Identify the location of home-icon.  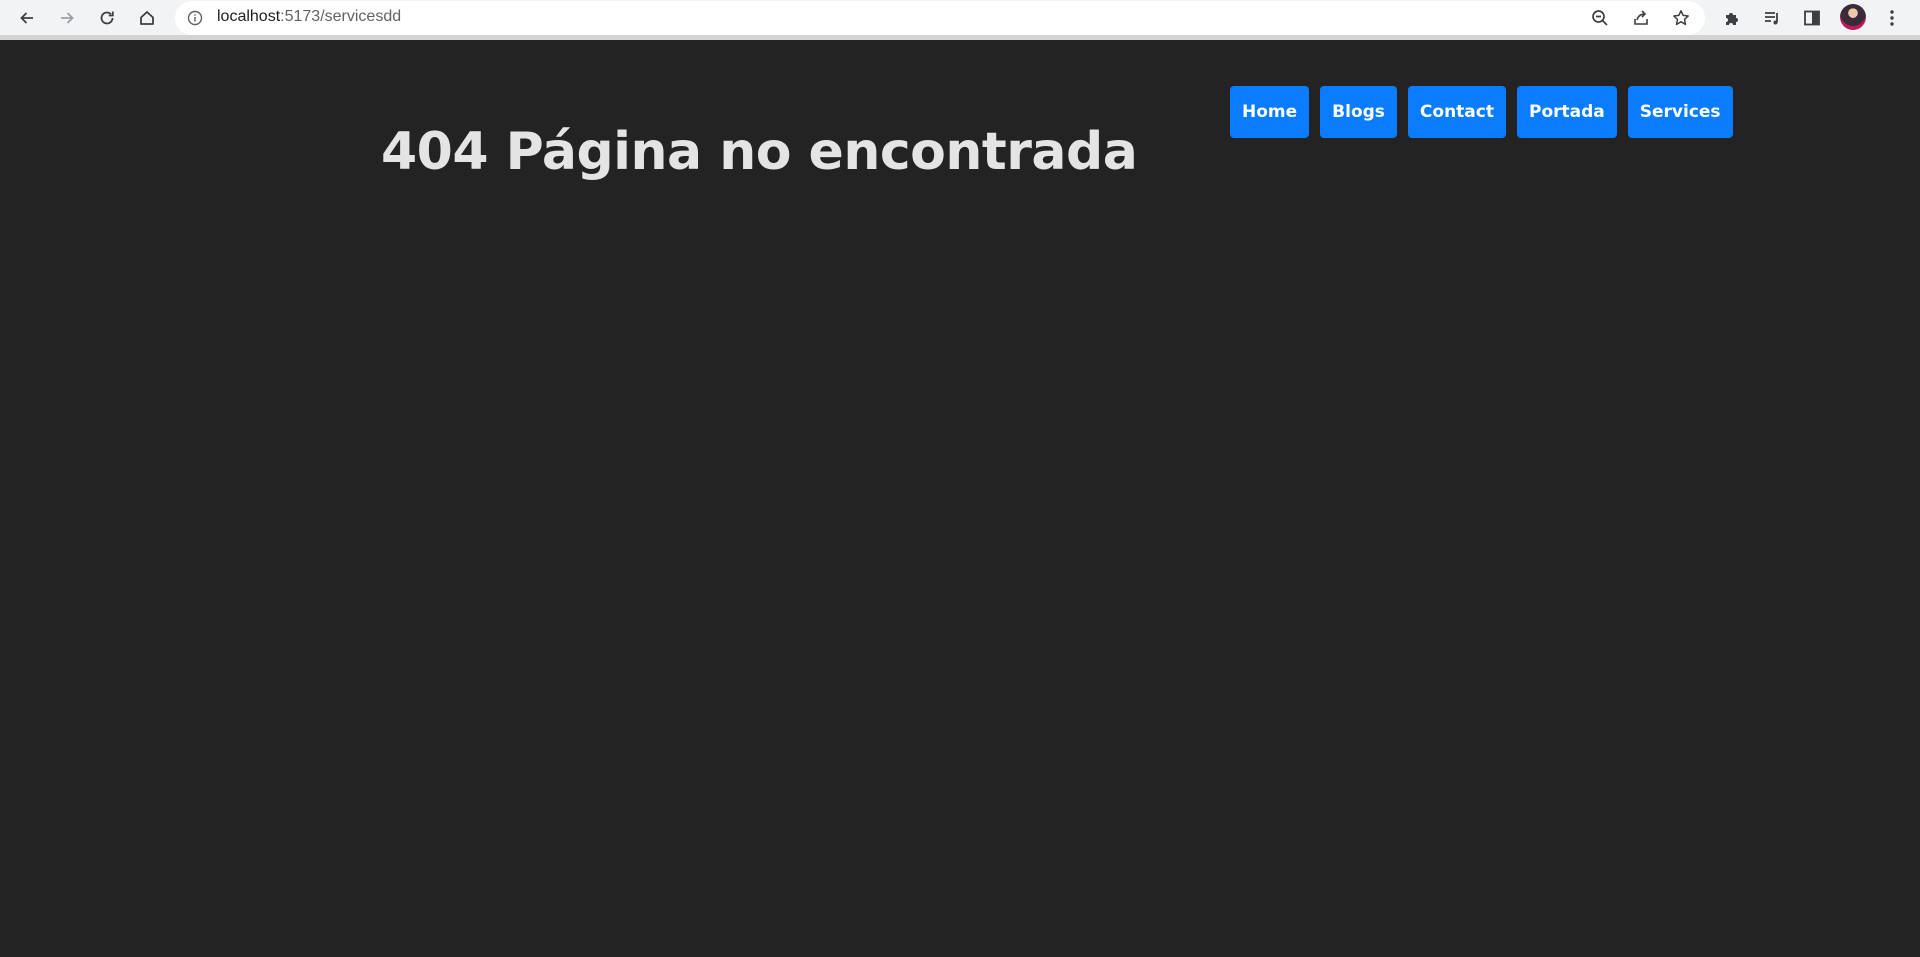
(147, 18).